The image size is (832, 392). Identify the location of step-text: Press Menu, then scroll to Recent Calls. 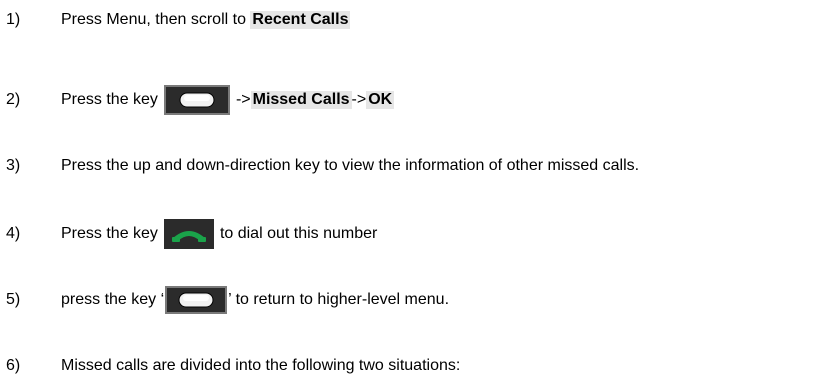
(206, 20).